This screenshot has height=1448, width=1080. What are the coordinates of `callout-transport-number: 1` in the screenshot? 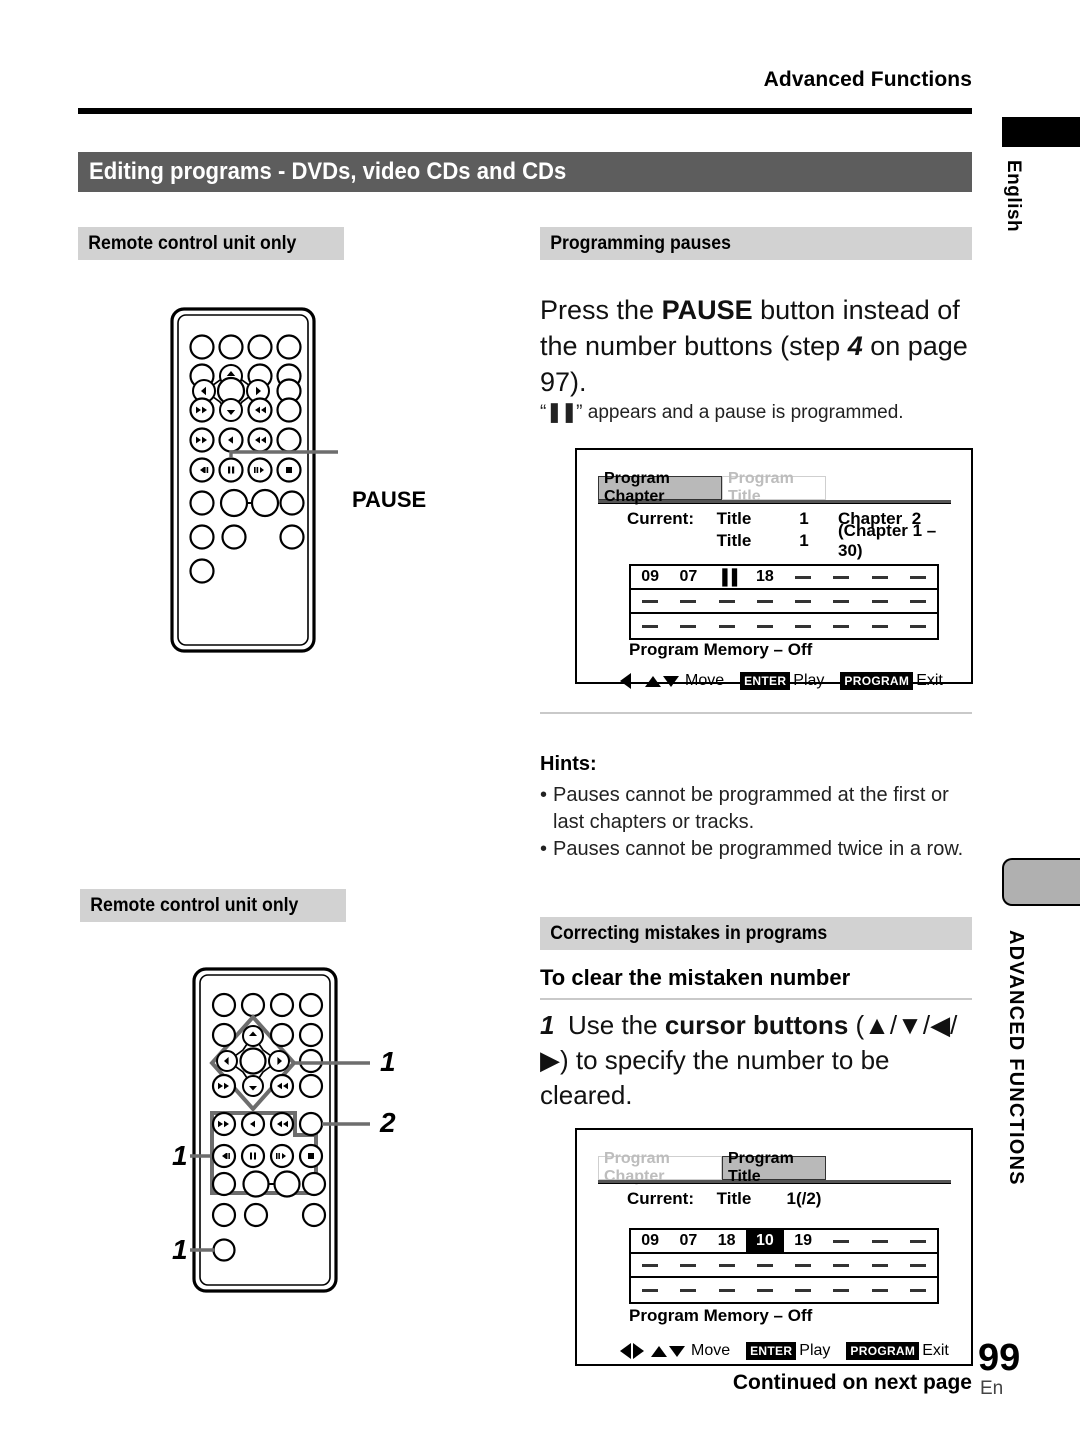 It's located at (180, 1155).